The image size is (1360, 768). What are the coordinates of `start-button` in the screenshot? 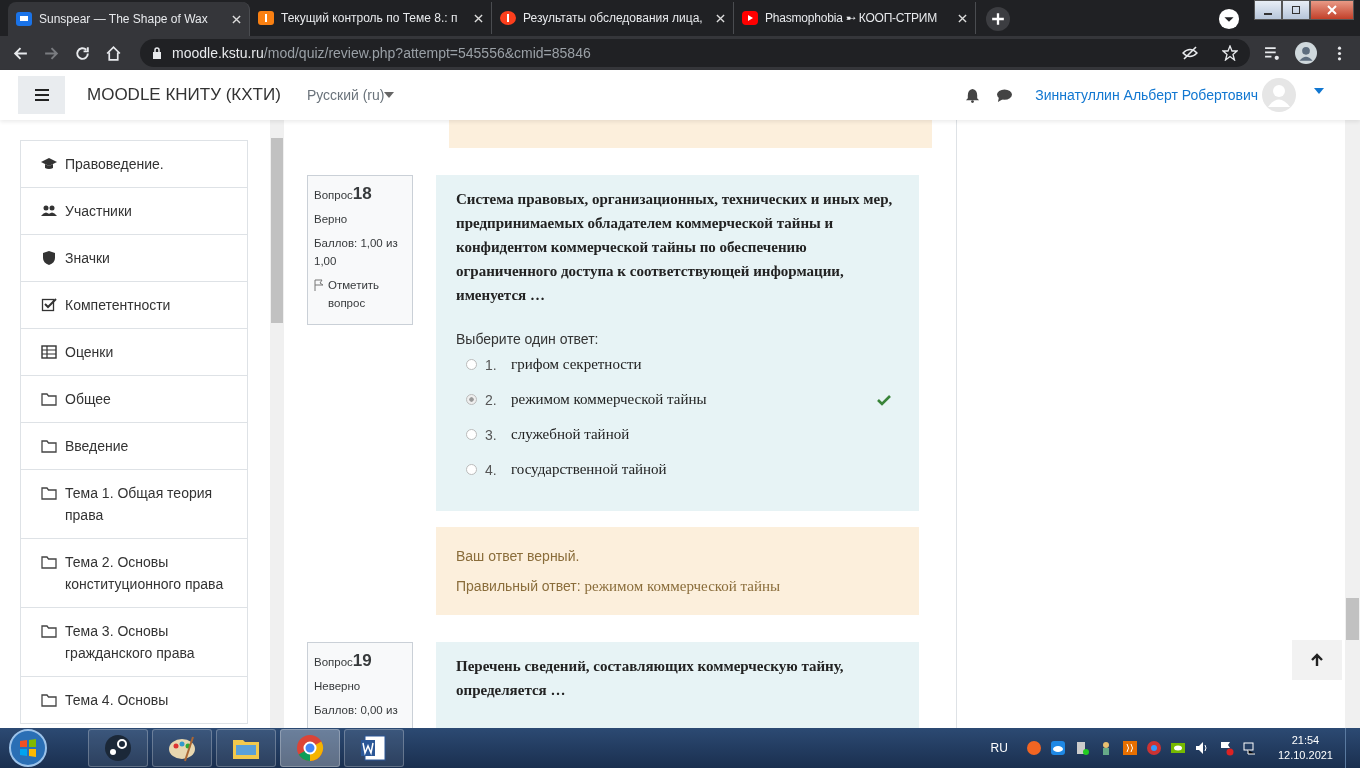 It's located at (28, 748).